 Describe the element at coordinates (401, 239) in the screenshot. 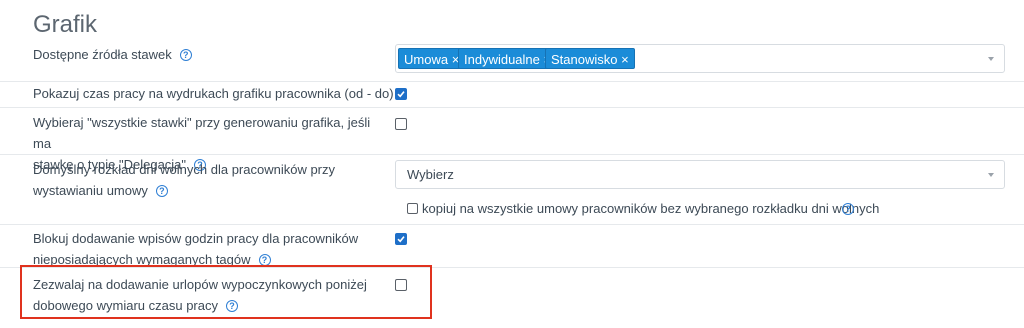

I see `block-entries-checkbox` at that location.